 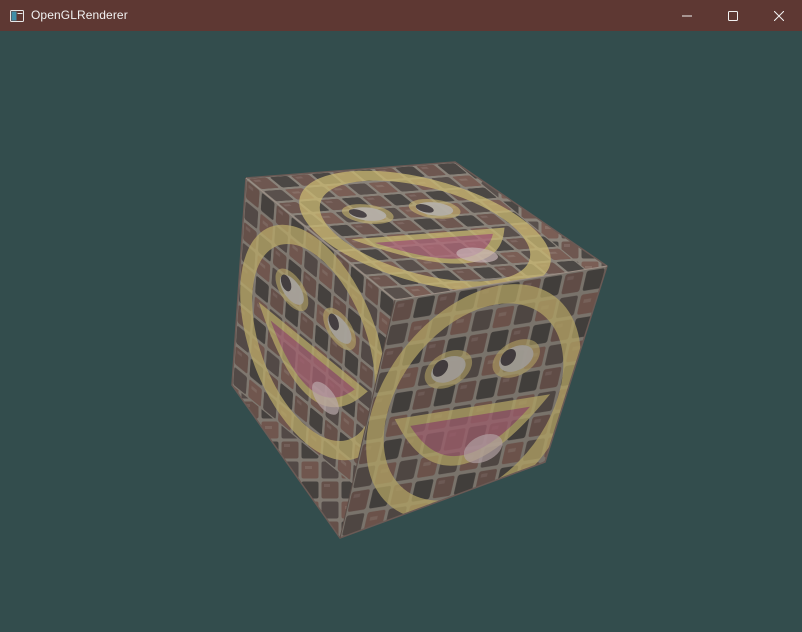 What do you see at coordinates (17, 15) in the screenshot?
I see `app-window-icon` at bounding box center [17, 15].